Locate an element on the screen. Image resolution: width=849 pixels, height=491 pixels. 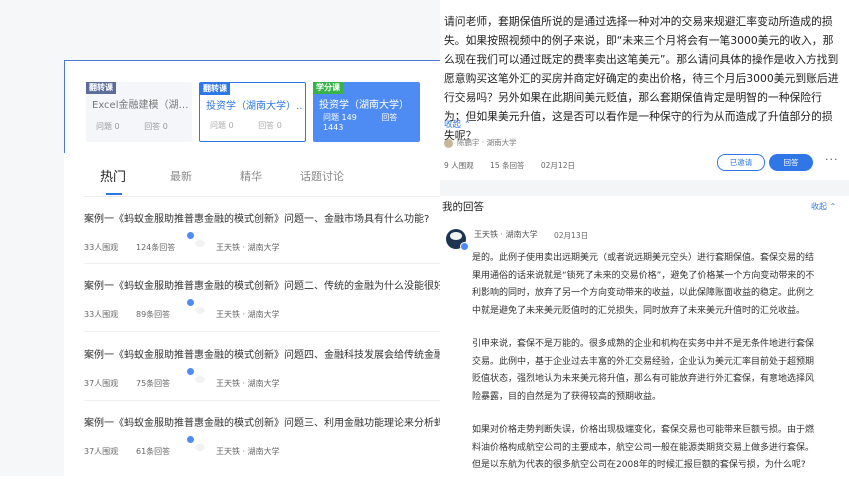
tab-discussion: 话题讨论 is located at coordinates (322, 176).